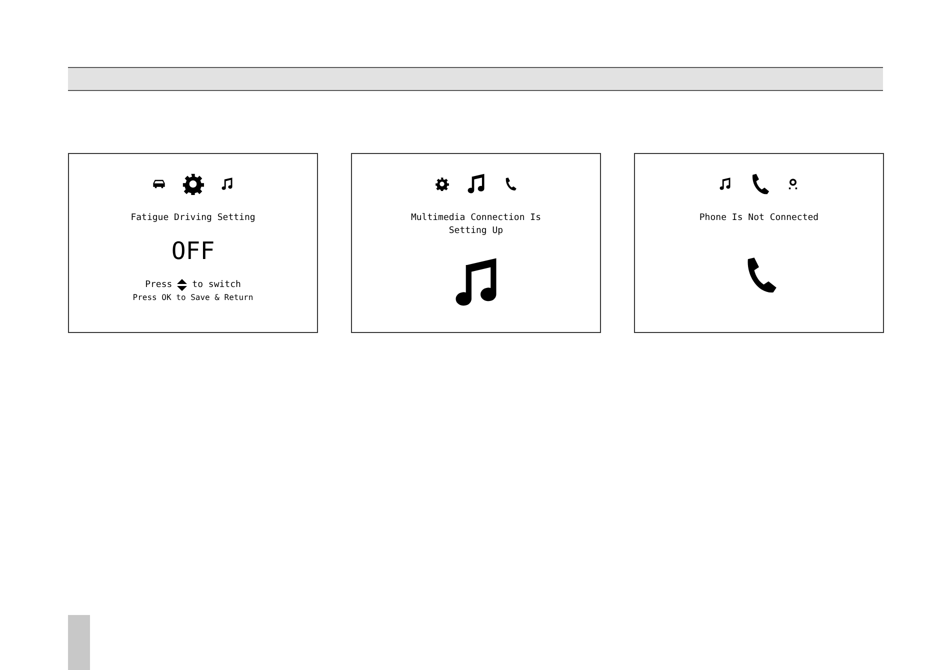 The image size is (950, 670). I want to click on hint-text: Press OK to Save & Return, so click(193, 297).